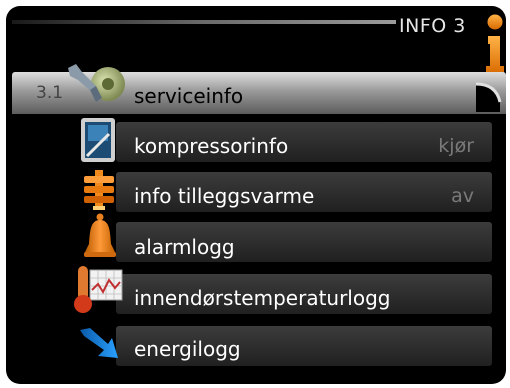 The height and width of the screenshot is (388, 510). Describe the element at coordinates (204, 22) in the screenshot. I see `header-divider` at that location.